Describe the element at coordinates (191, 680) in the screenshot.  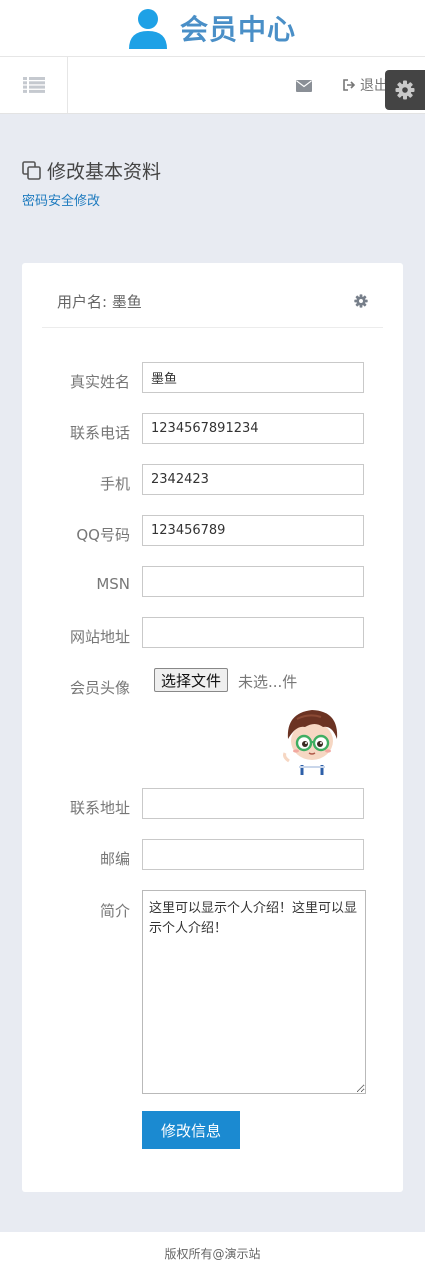
I see `choose-file-button: 选择文件` at that location.